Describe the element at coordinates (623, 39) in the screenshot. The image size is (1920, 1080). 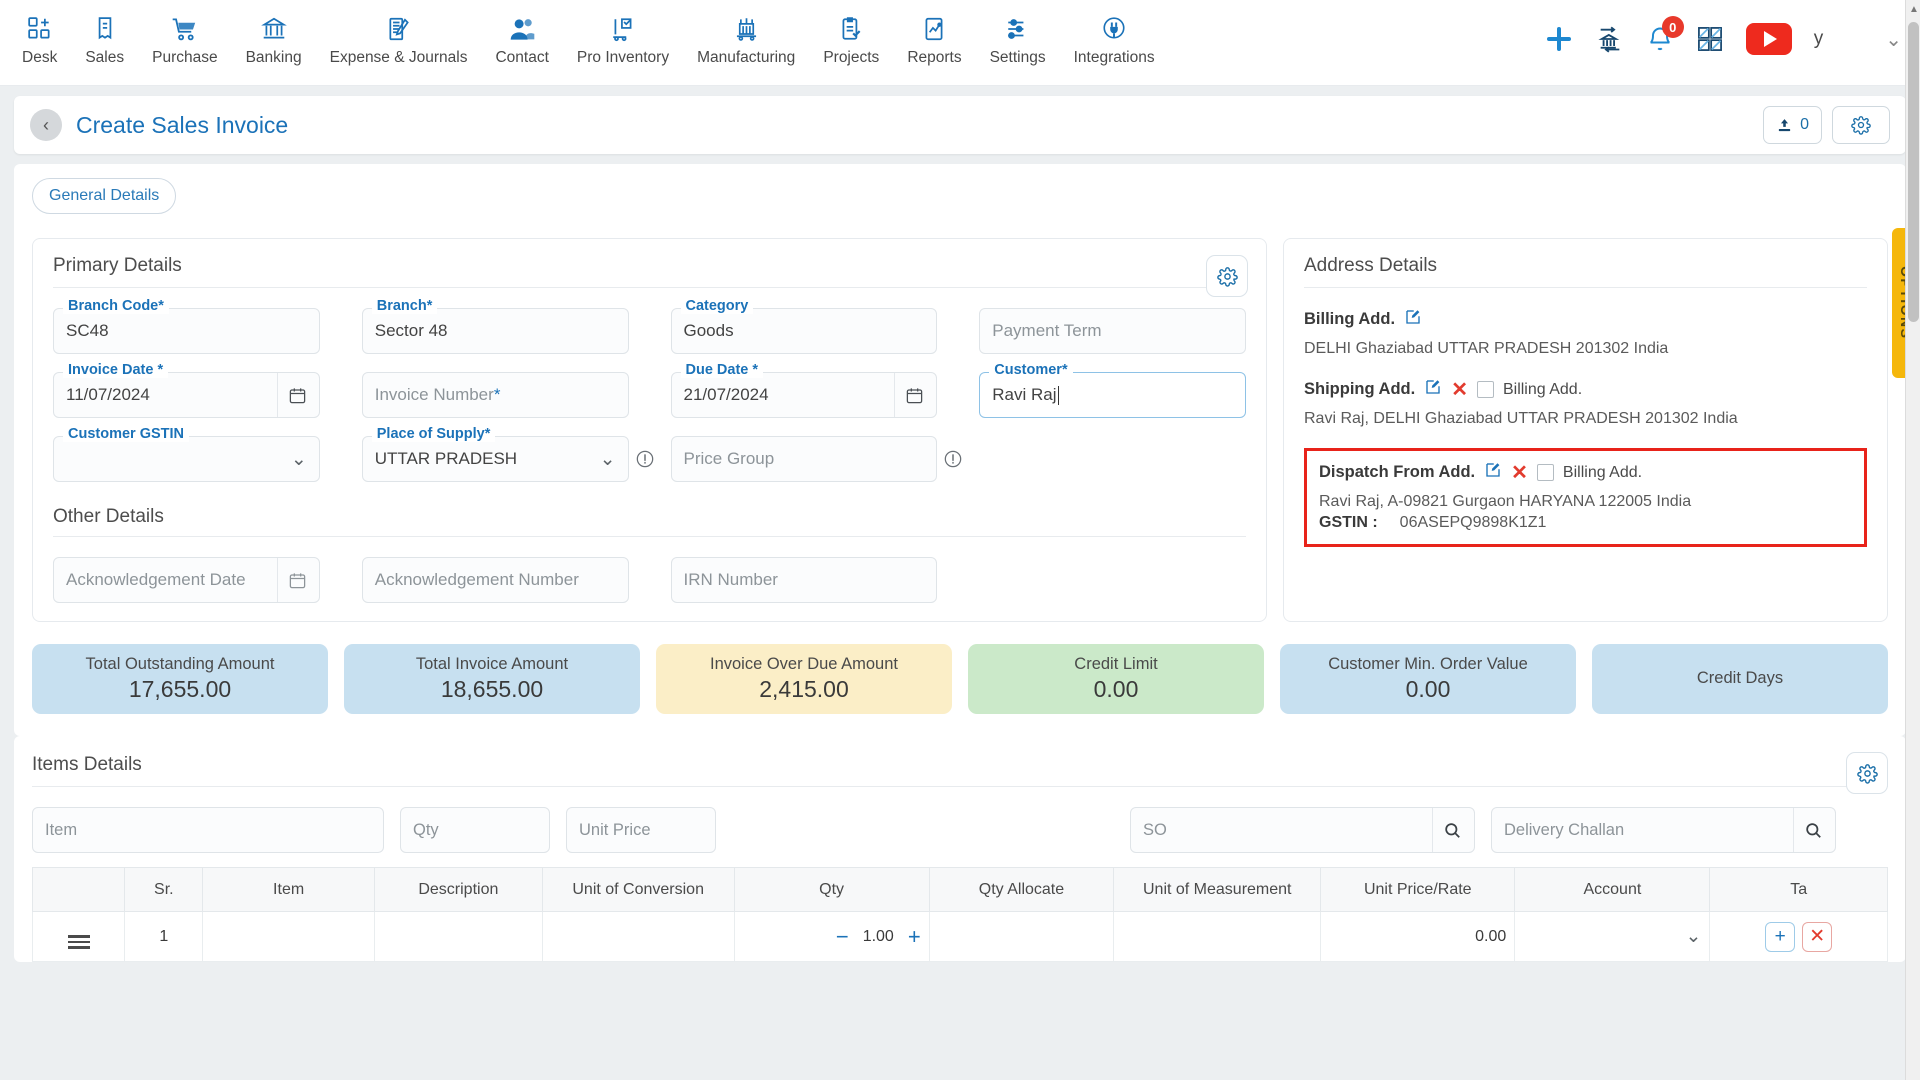
I see `nav-item-pro-inventory: Pro Inventory` at that location.